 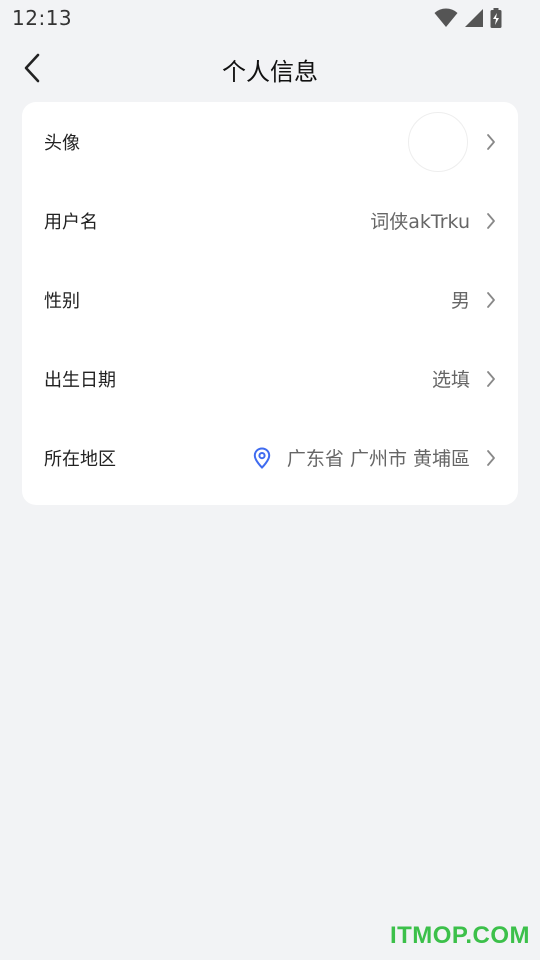 I want to click on row-avatar: 头像, so click(x=270, y=141).